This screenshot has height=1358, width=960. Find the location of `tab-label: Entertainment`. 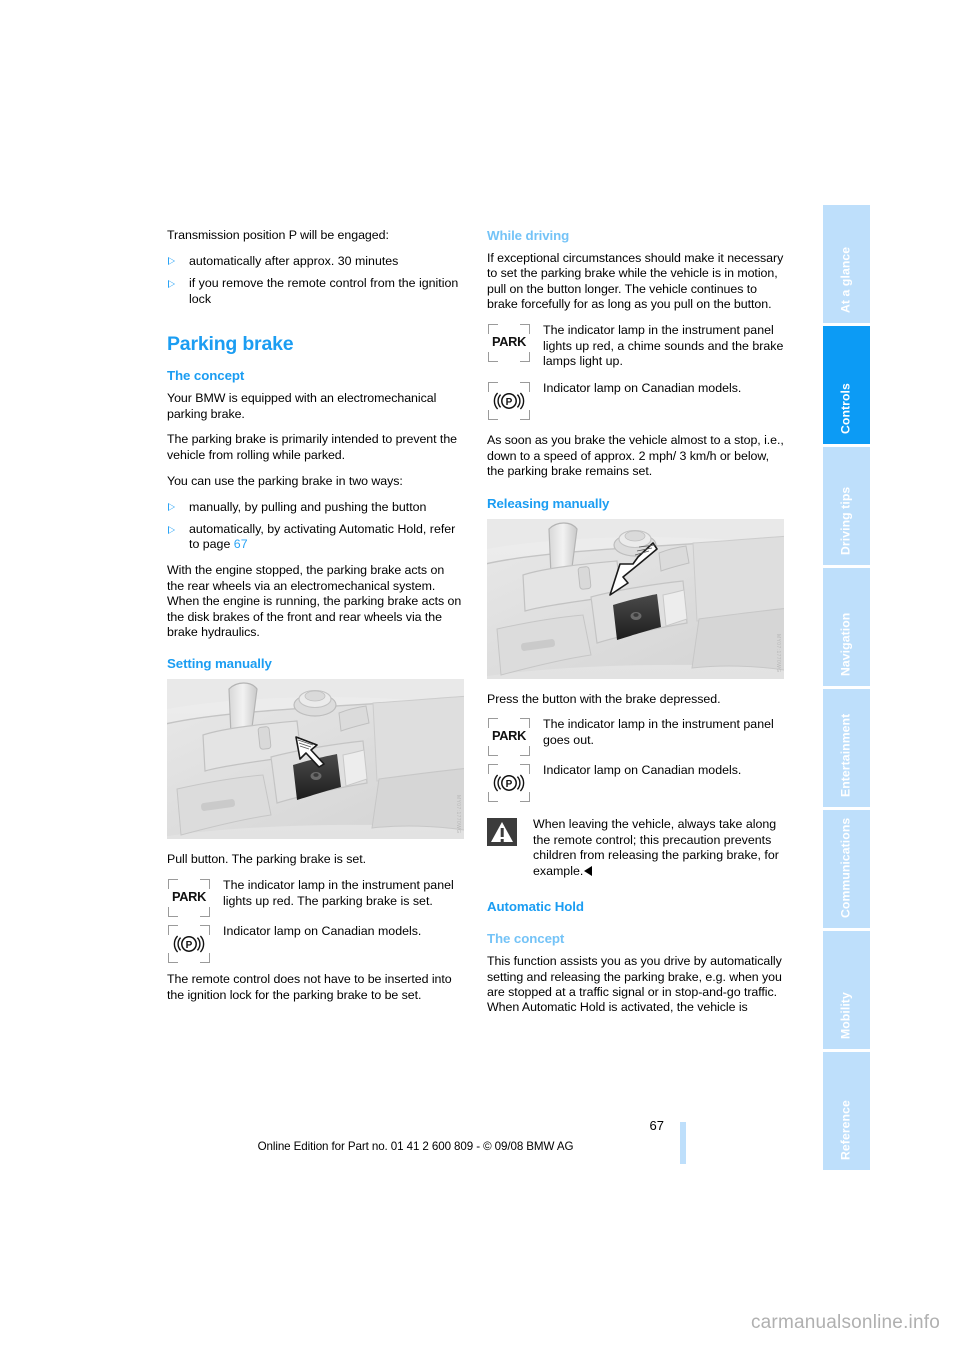

tab-label: Entertainment is located at coordinates (845, 755).